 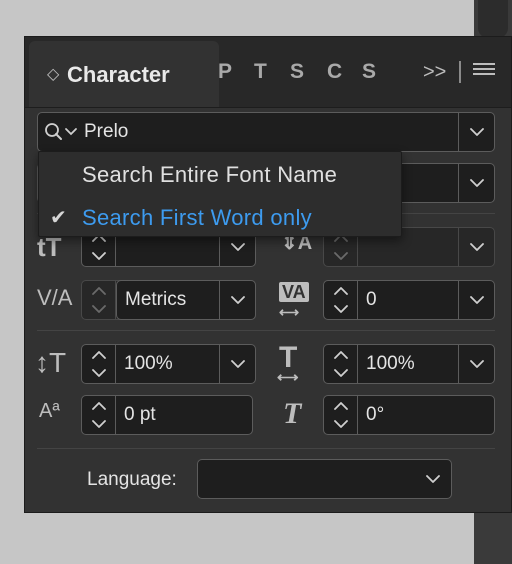 I want to click on tab-divider, so click(x=460, y=72).